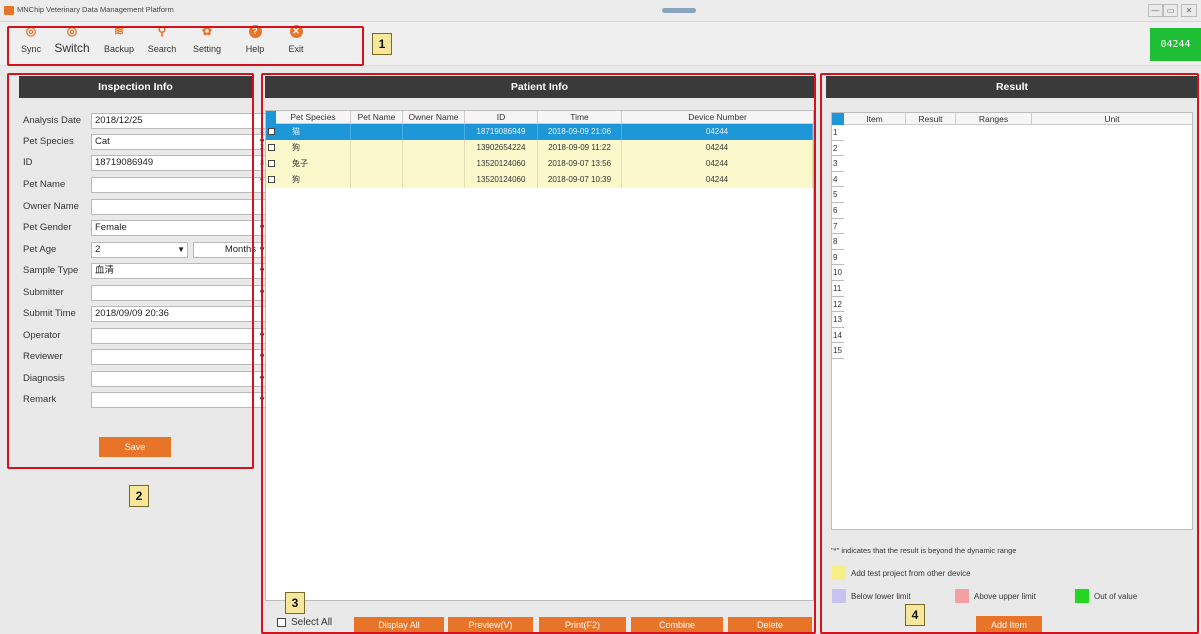 The image size is (1201, 634). What do you see at coordinates (1189, 10) in the screenshot?
I see `close-button: ✕` at bounding box center [1189, 10].